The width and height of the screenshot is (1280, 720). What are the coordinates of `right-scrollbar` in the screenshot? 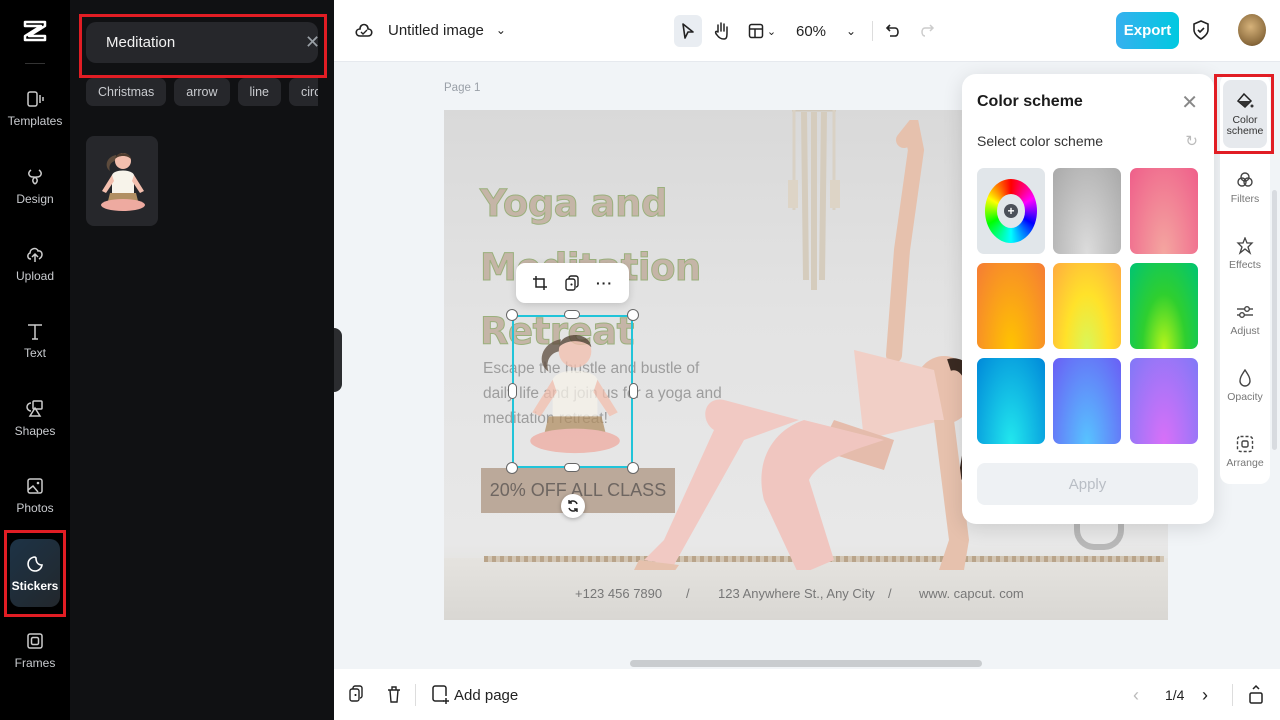 It's located at (1274, 320).